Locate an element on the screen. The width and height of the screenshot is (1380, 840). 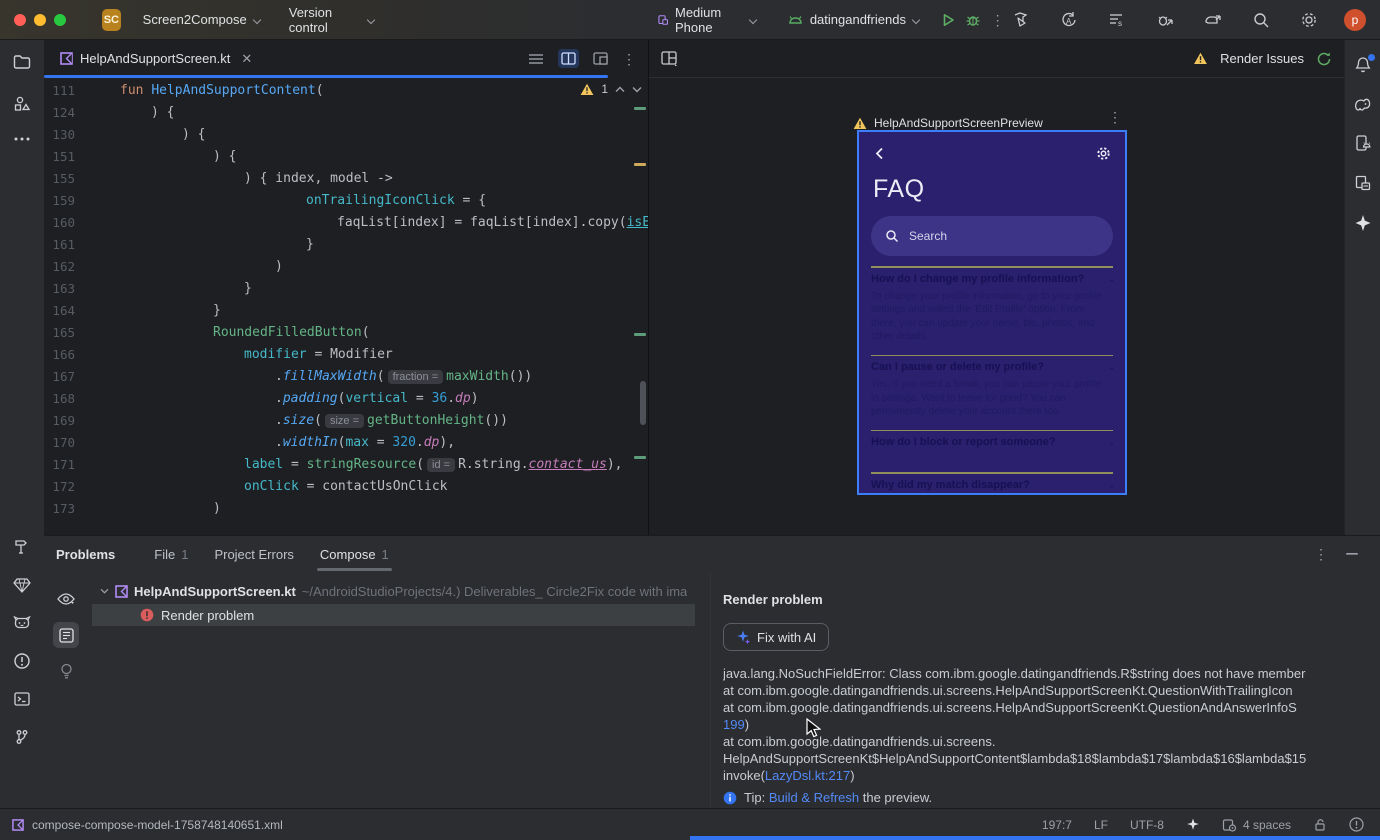
gemini-ai-icon is located at coordinates (1363, 223).